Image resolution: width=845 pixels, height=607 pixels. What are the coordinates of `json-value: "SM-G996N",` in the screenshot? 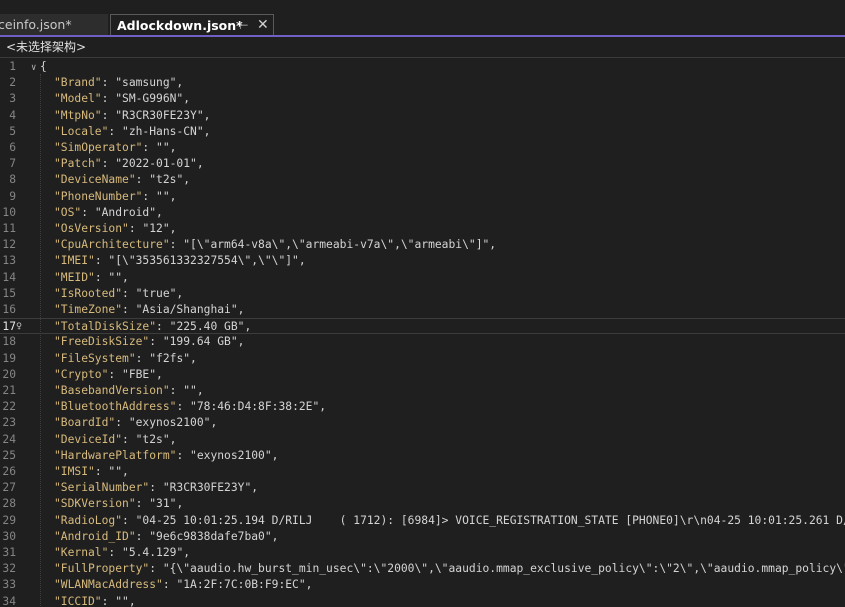 It's located at (153, 99).